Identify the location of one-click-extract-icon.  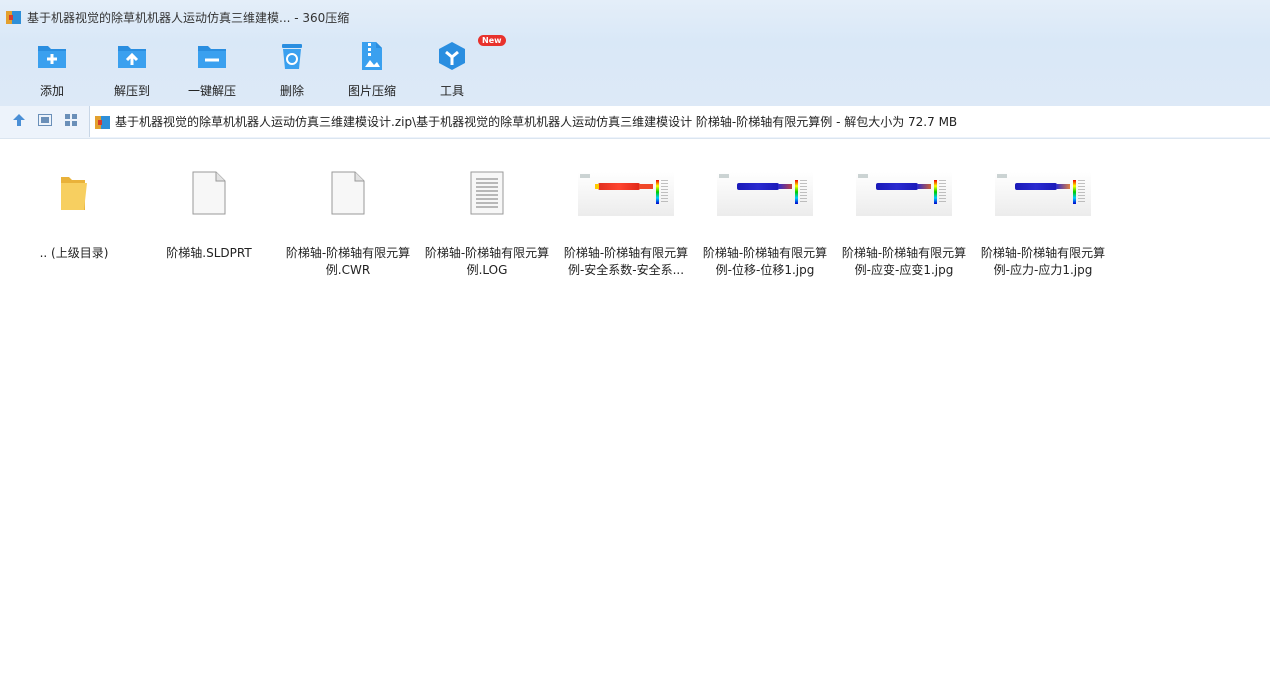
(212, 56).